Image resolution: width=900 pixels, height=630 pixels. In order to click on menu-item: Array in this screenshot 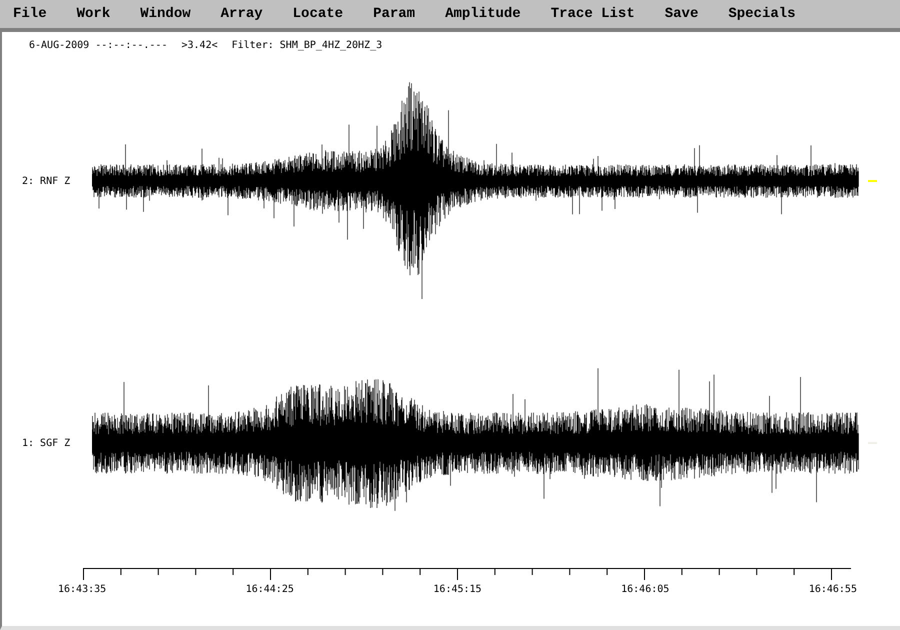, I will do `click(244, 14)`.